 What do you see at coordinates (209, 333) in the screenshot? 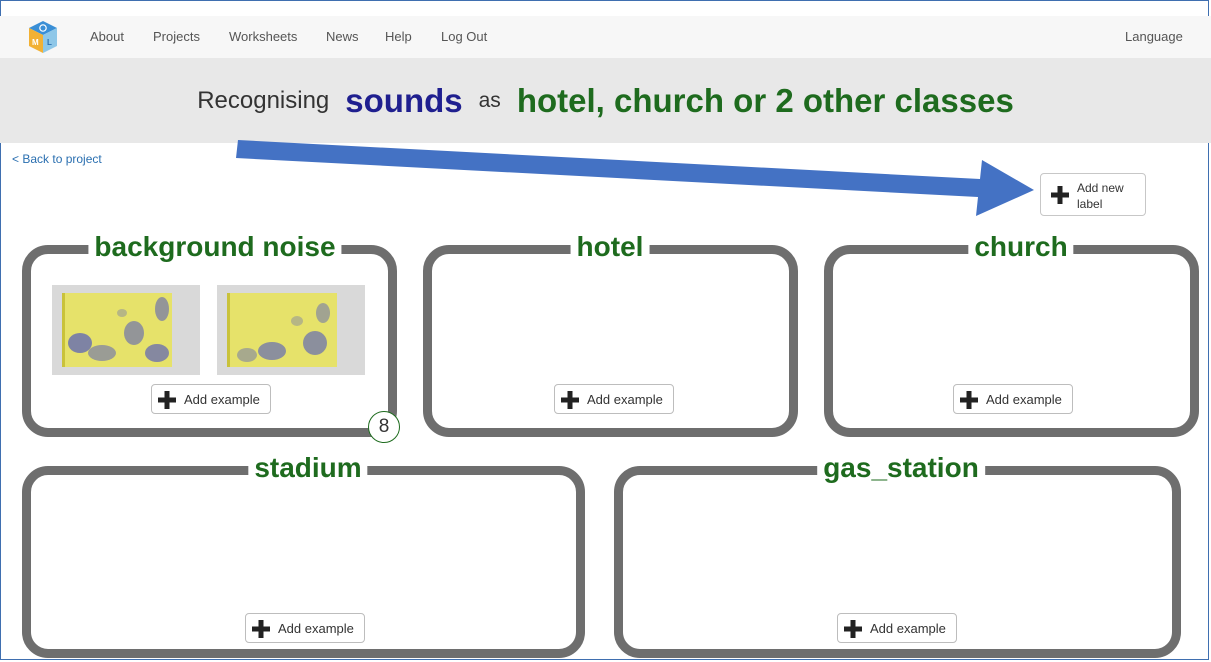
I see `label-box-background-noise: background noise Add example` at bounding box center [209, 333].